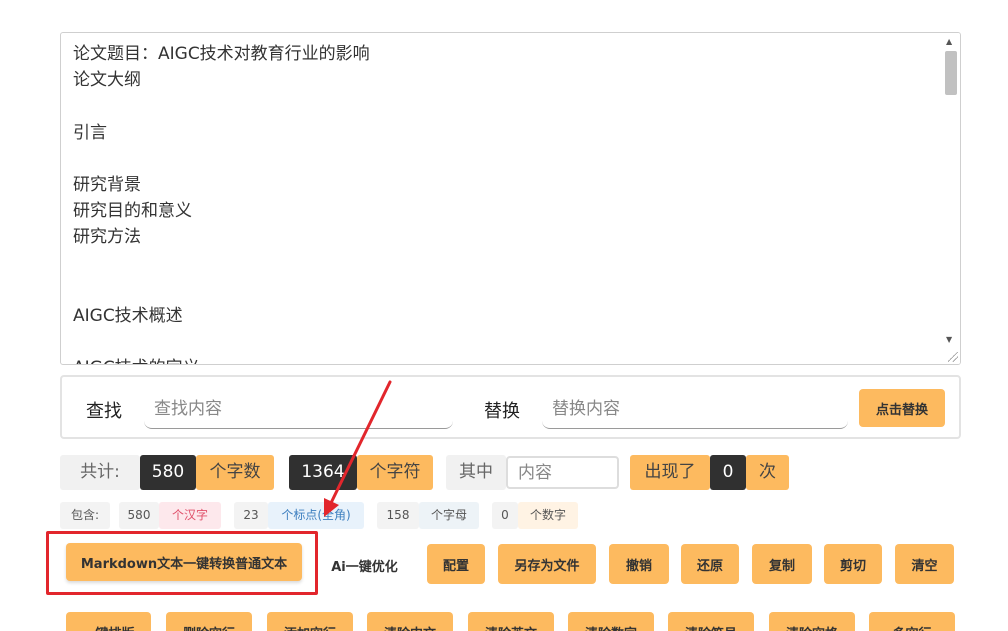 This screenshot has height=631, width=1008. What do you see at coordinates (951, 198) in the screenshot?
I see `editor-scrollbar: ▲ ▼` at bounding box center [951, 198].